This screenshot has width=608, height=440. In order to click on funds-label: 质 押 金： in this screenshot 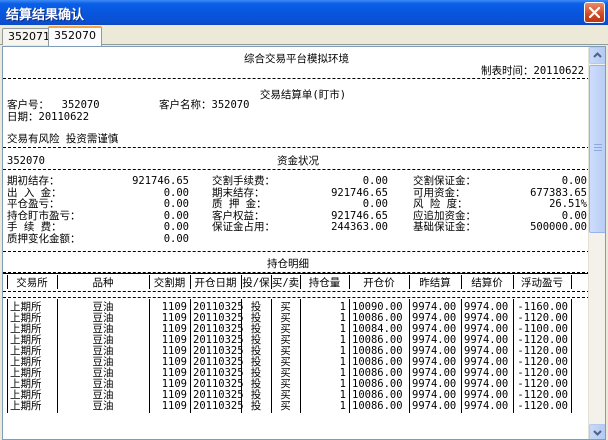, I will do `click(239, 204)`.